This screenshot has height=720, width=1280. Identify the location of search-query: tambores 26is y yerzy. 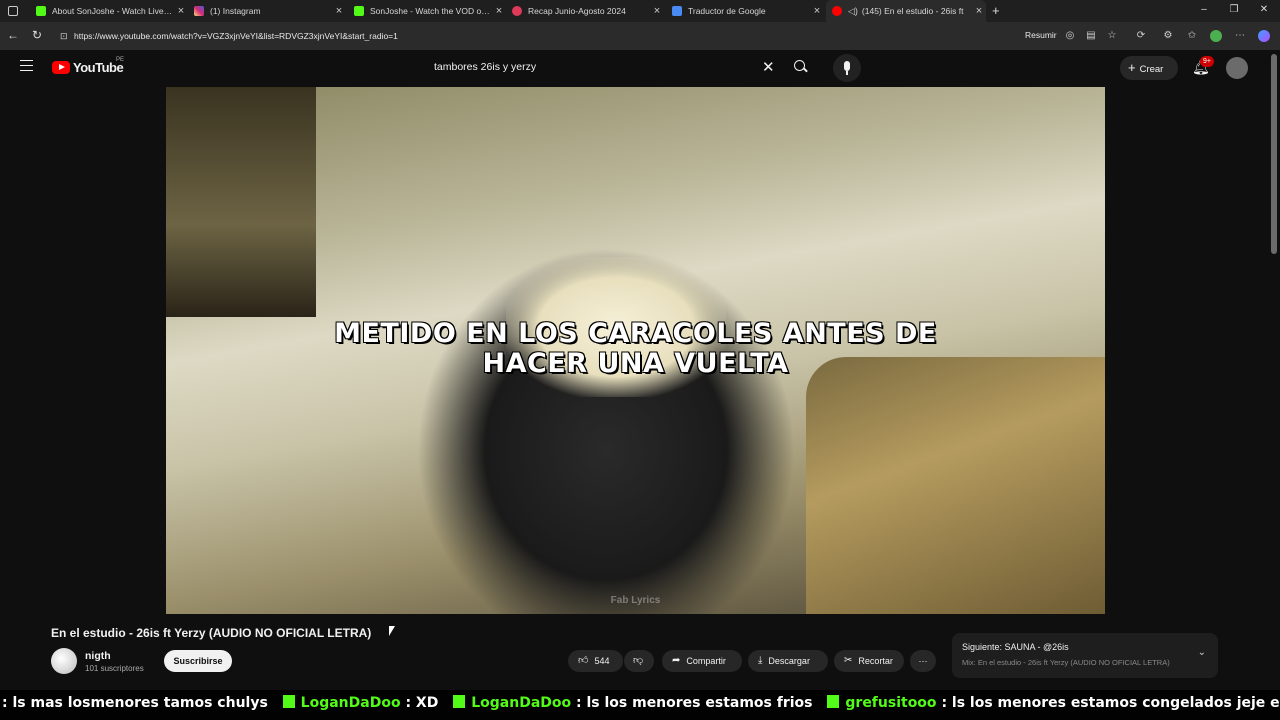
(485, 67).